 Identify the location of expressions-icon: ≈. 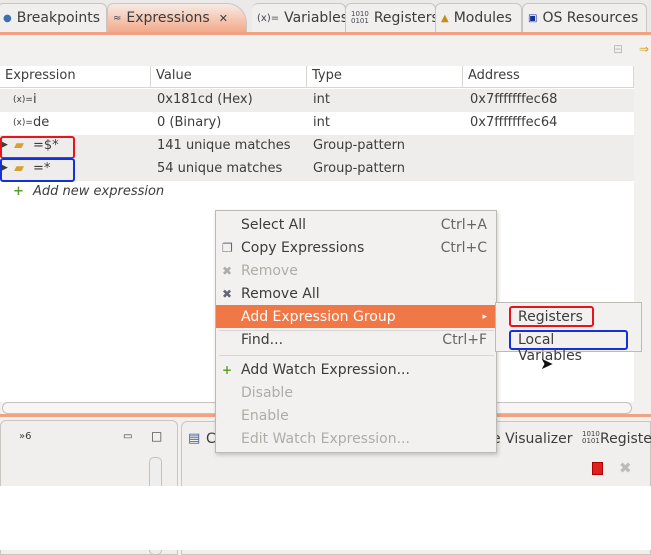
(117, 18).